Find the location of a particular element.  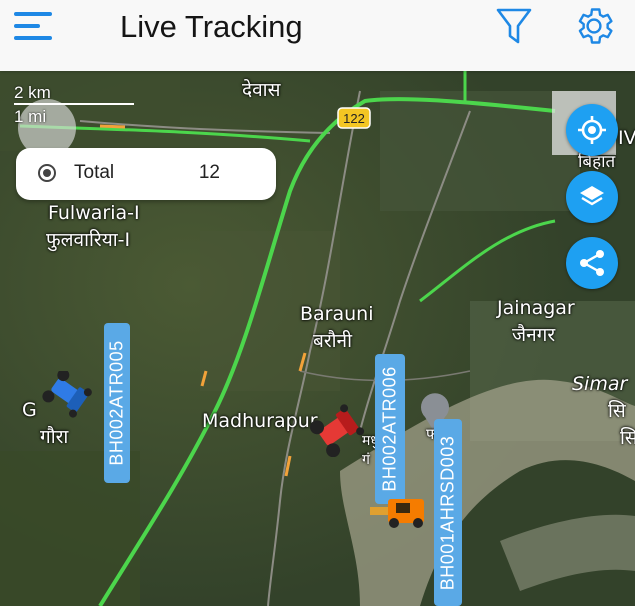

place-label: Jainagar is located at coordinates (536, 308).